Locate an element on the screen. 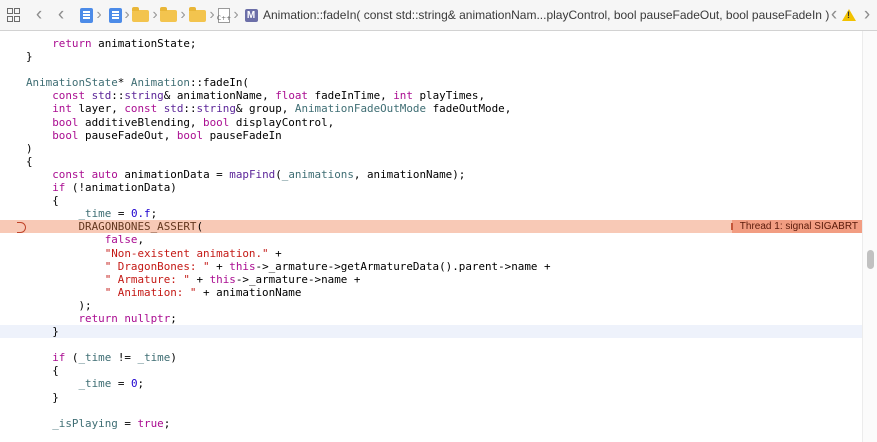 This screenshot has width=877, height=442. code-token: ); is located at coordinates (59, 305).